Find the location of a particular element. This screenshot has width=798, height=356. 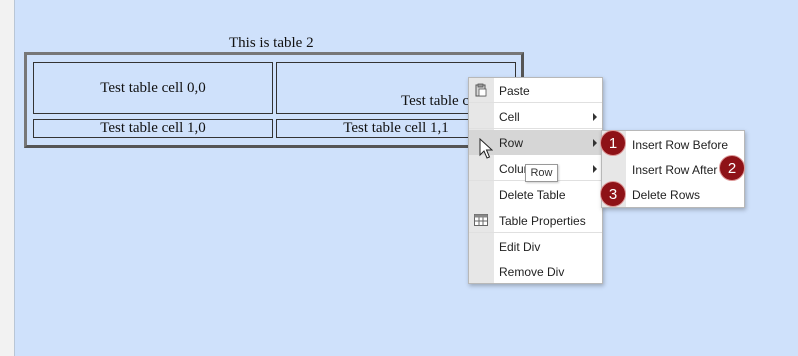

table-cell-0-0: Test table cell 0,0 is located at coordinates (153, 88).